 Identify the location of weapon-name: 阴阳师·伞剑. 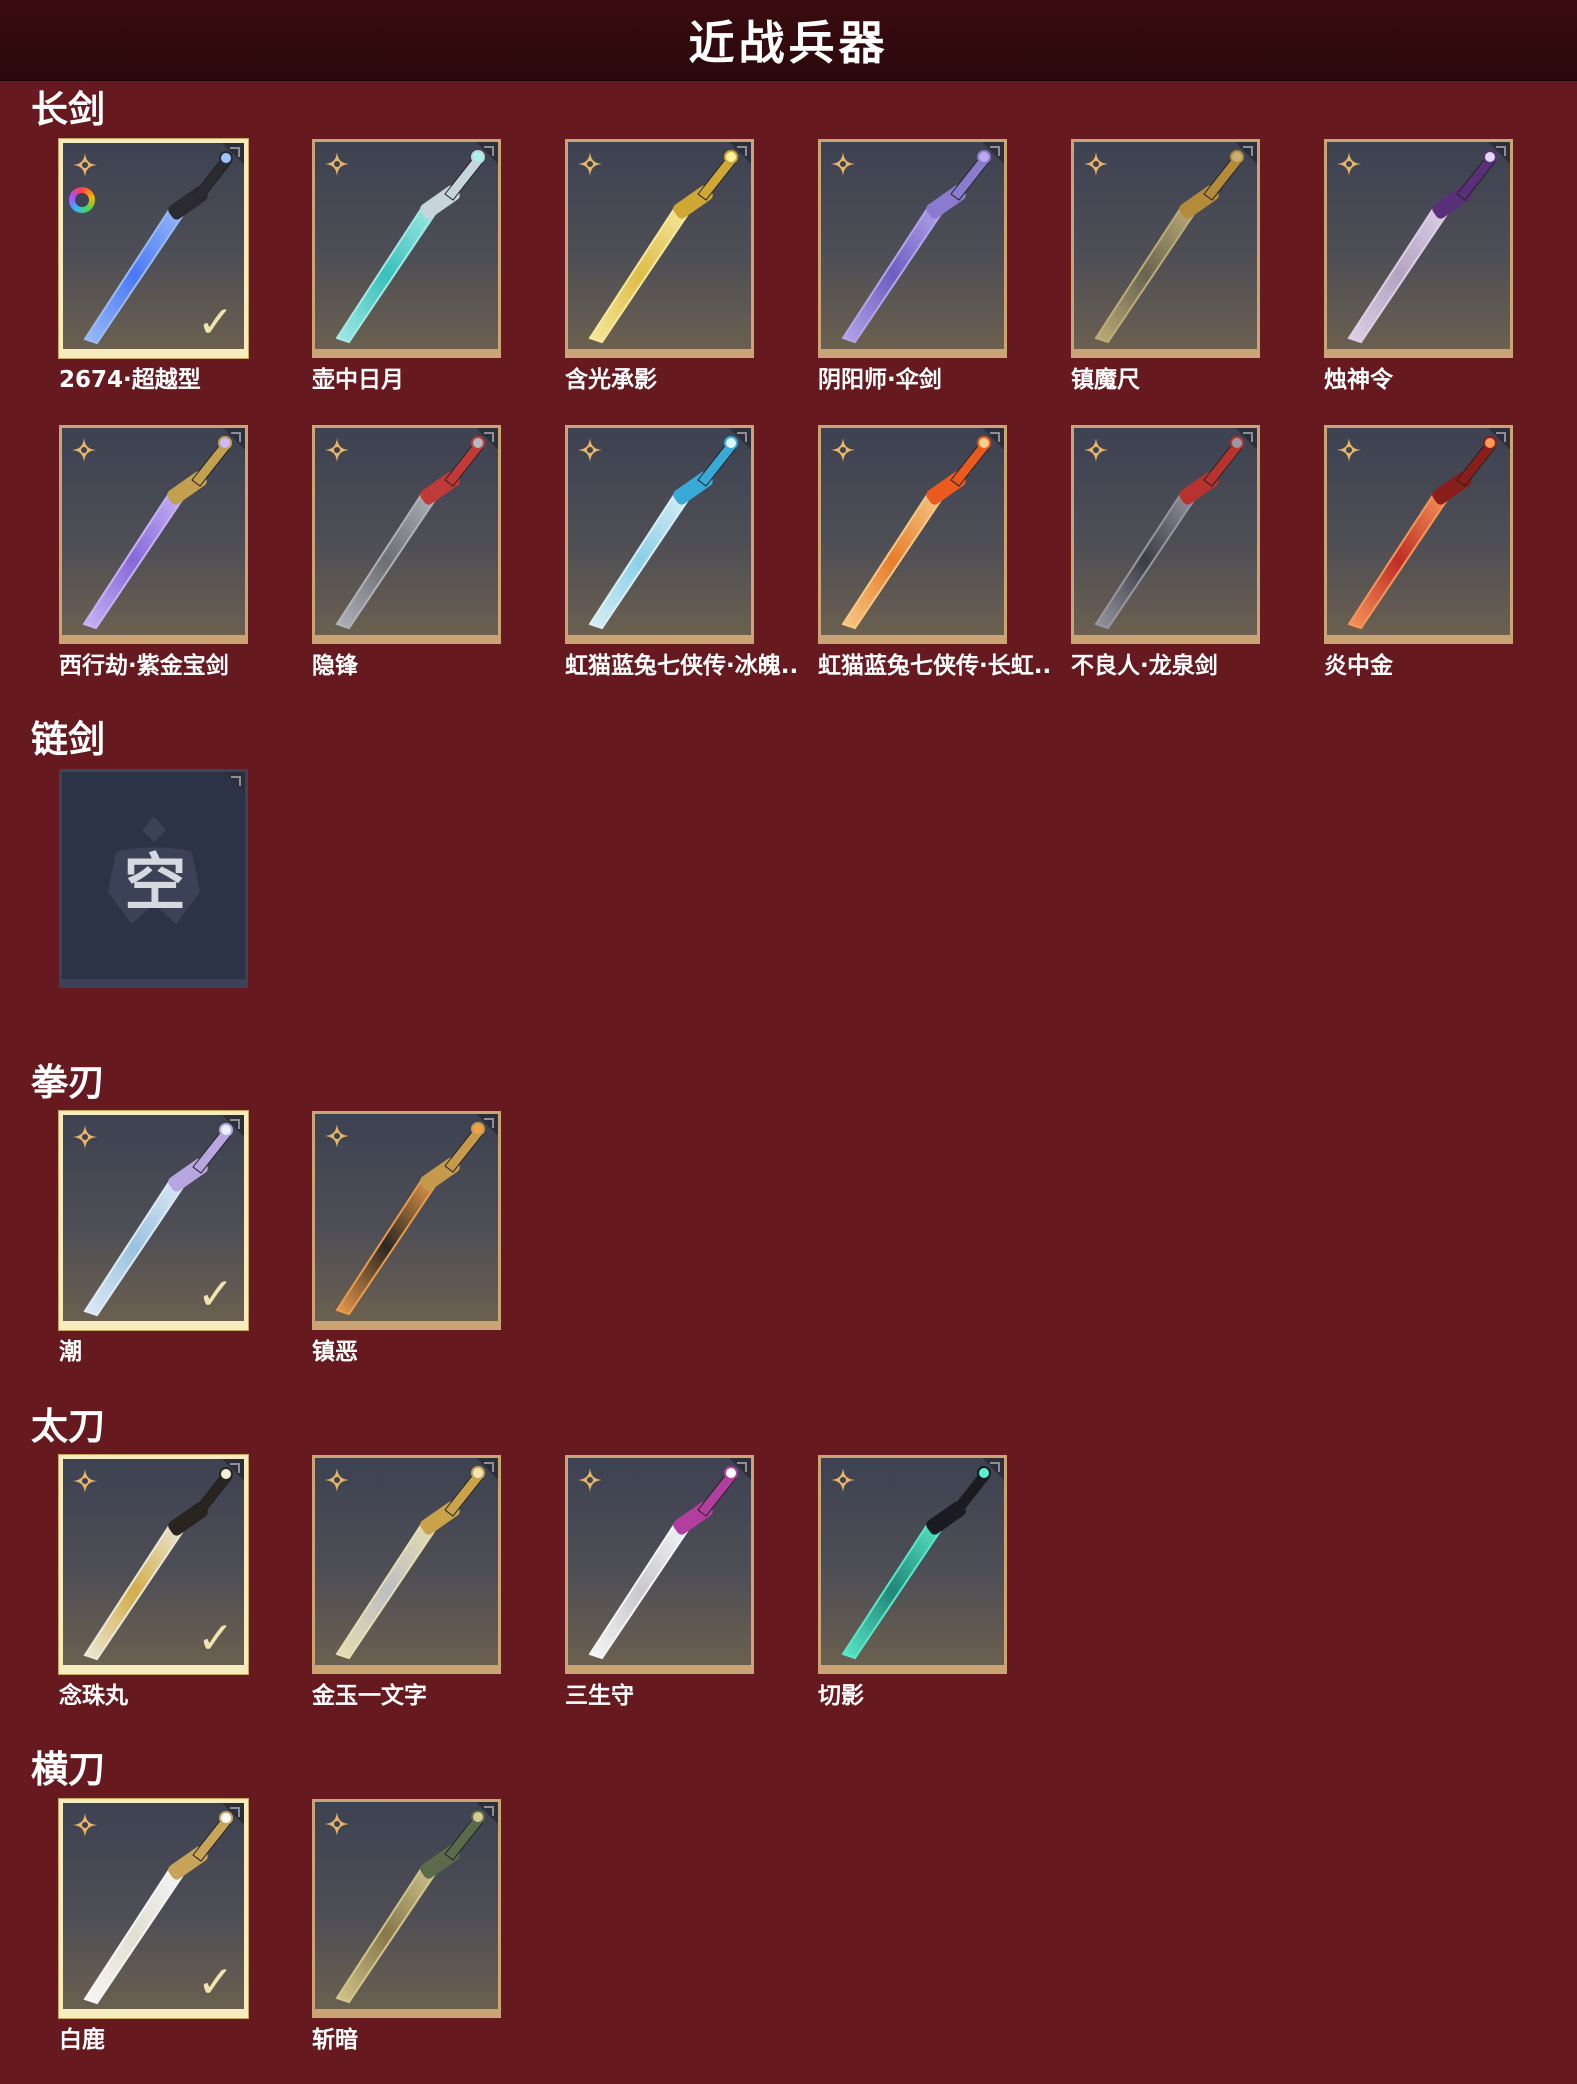
(880, 380).